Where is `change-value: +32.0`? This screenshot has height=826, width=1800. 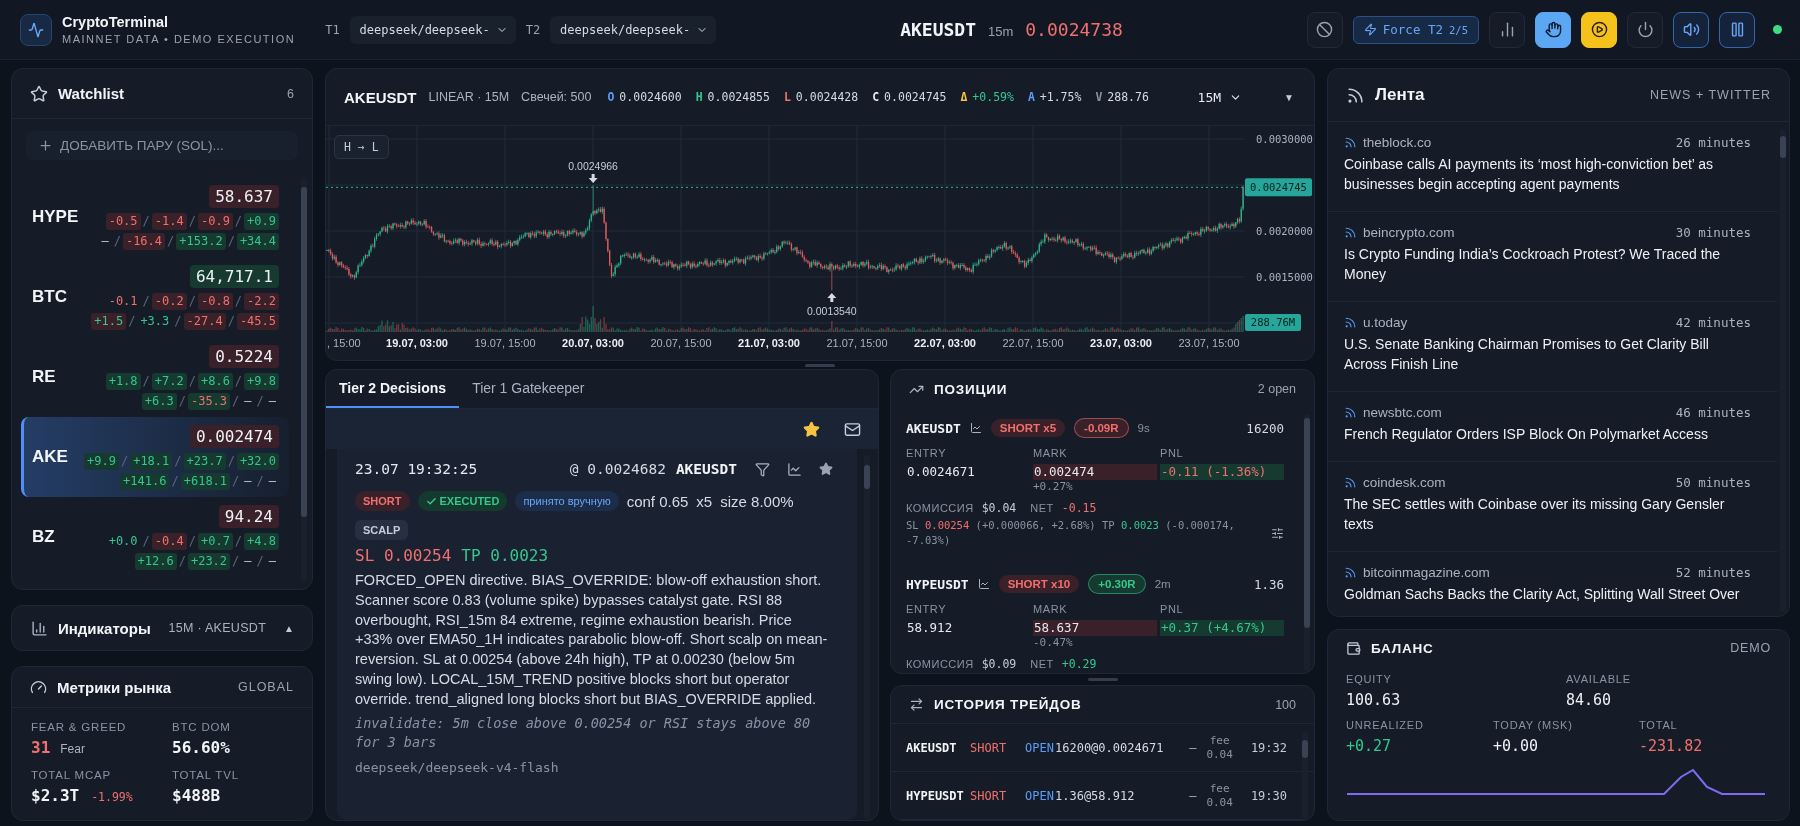 change-value: +32.0 is located at coordinates (257, 461).